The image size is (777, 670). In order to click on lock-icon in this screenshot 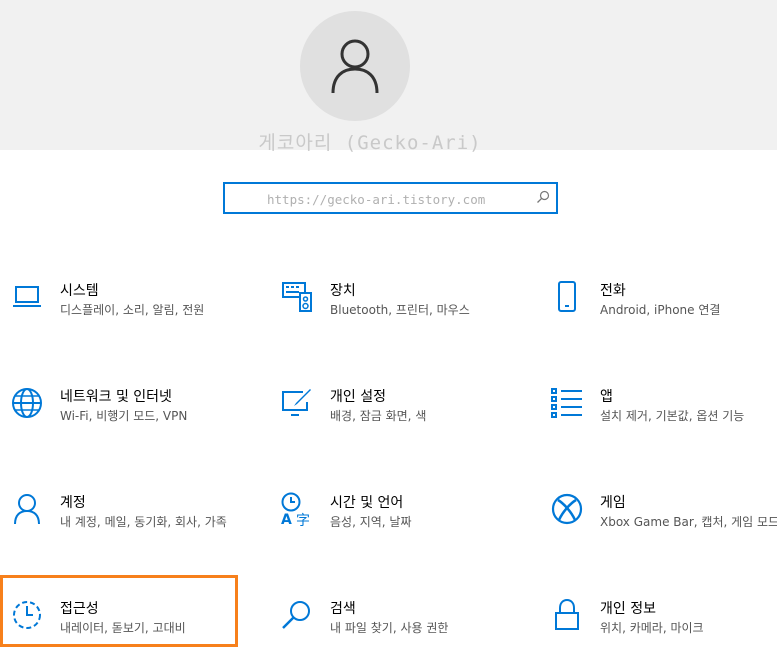, I will do `click(567, 614)`.